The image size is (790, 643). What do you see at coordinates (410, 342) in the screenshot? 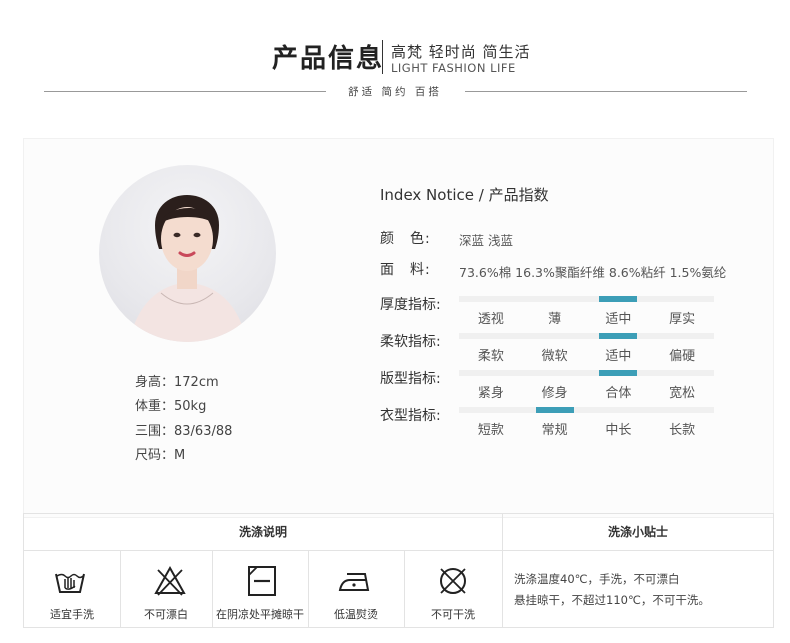
I see `indicator-label: 柔软指标:` at bounding box center [410, 342].